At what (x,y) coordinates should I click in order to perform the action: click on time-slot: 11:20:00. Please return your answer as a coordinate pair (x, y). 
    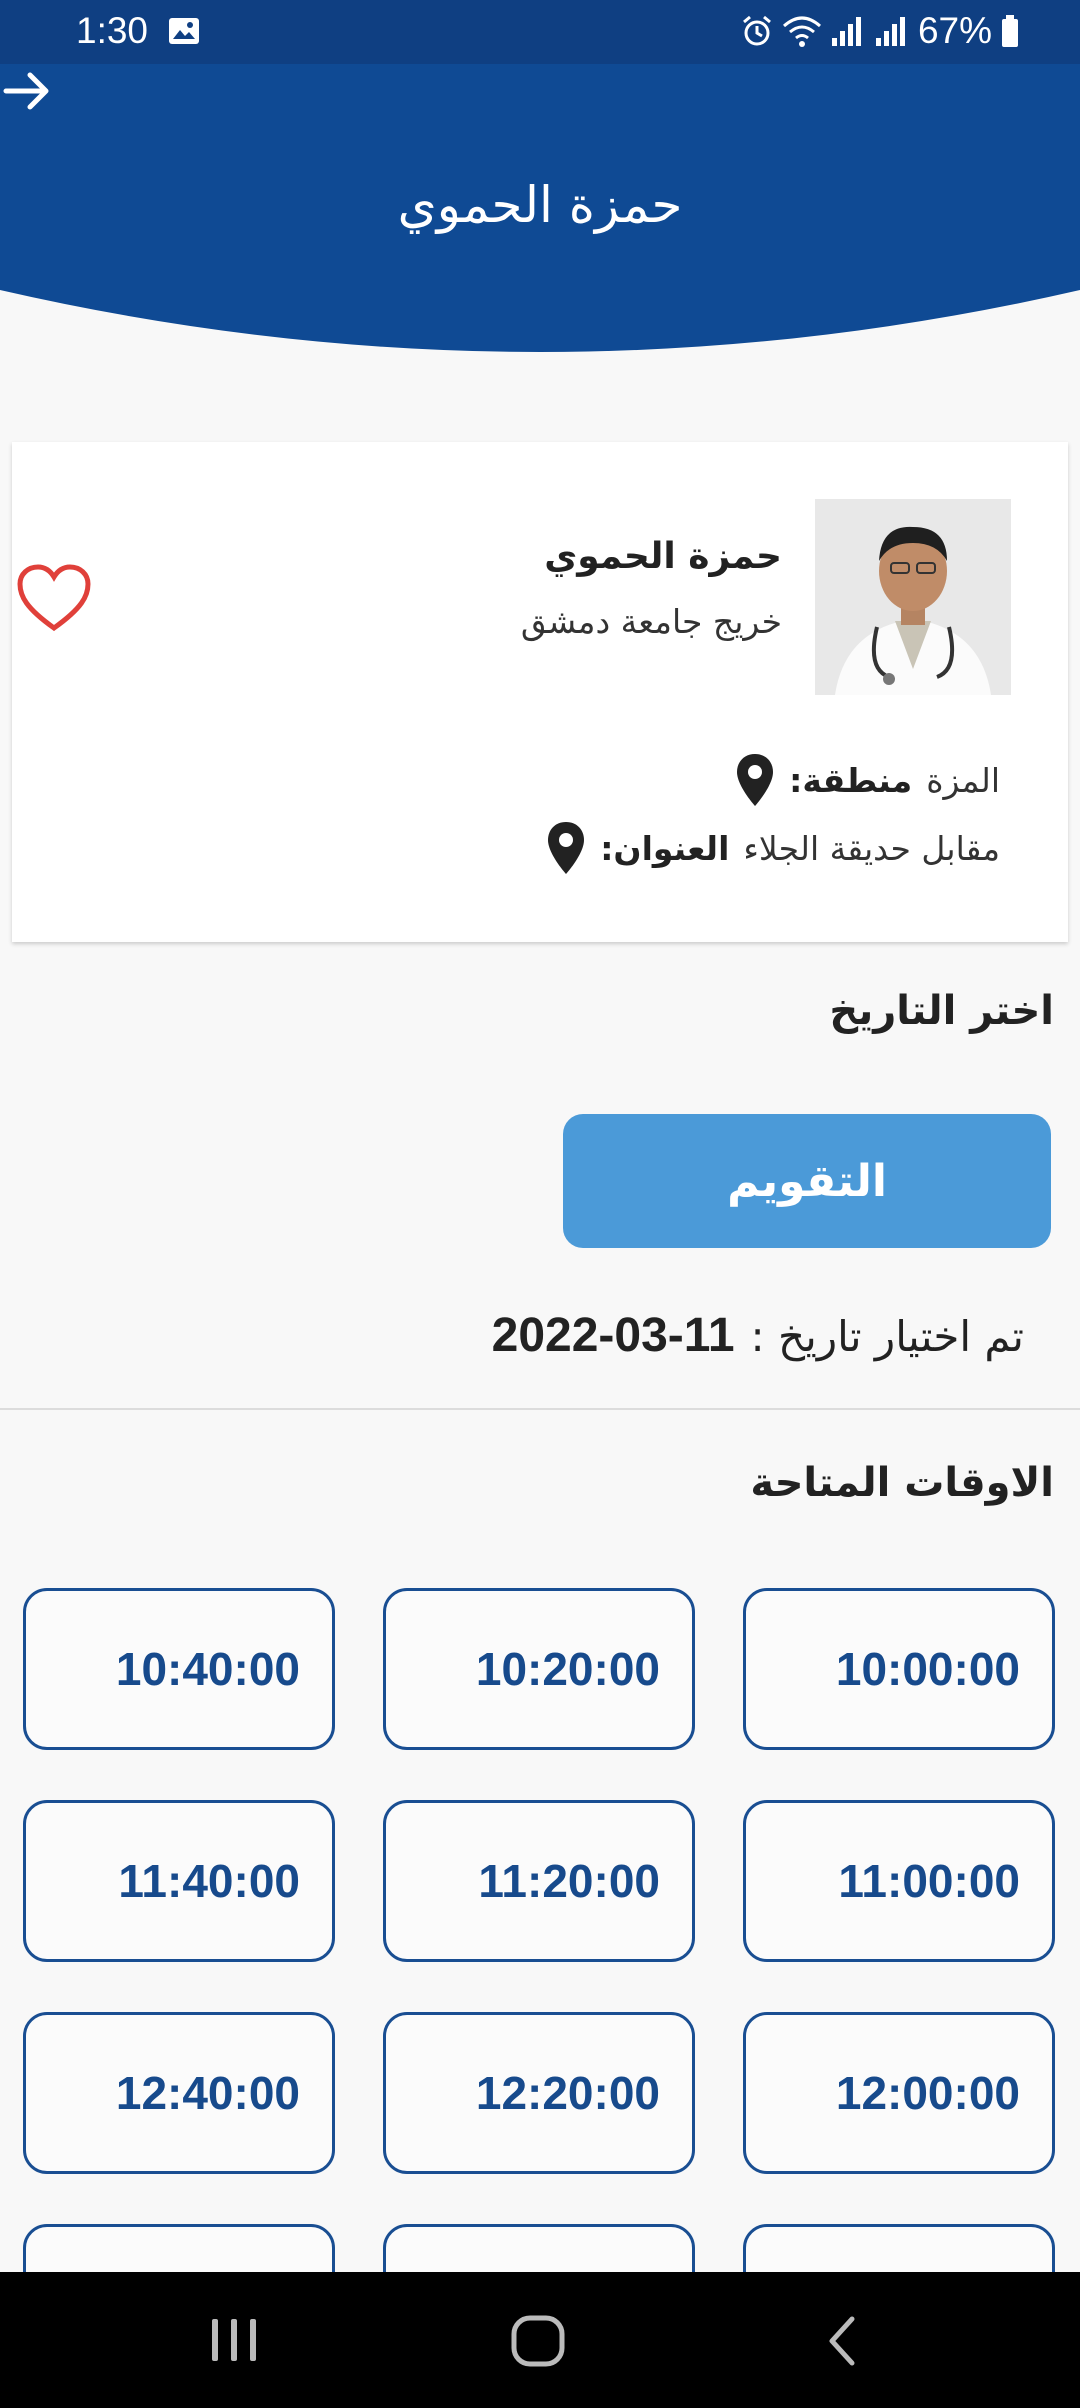
    Looking at the image, I should click on (539, 1881).